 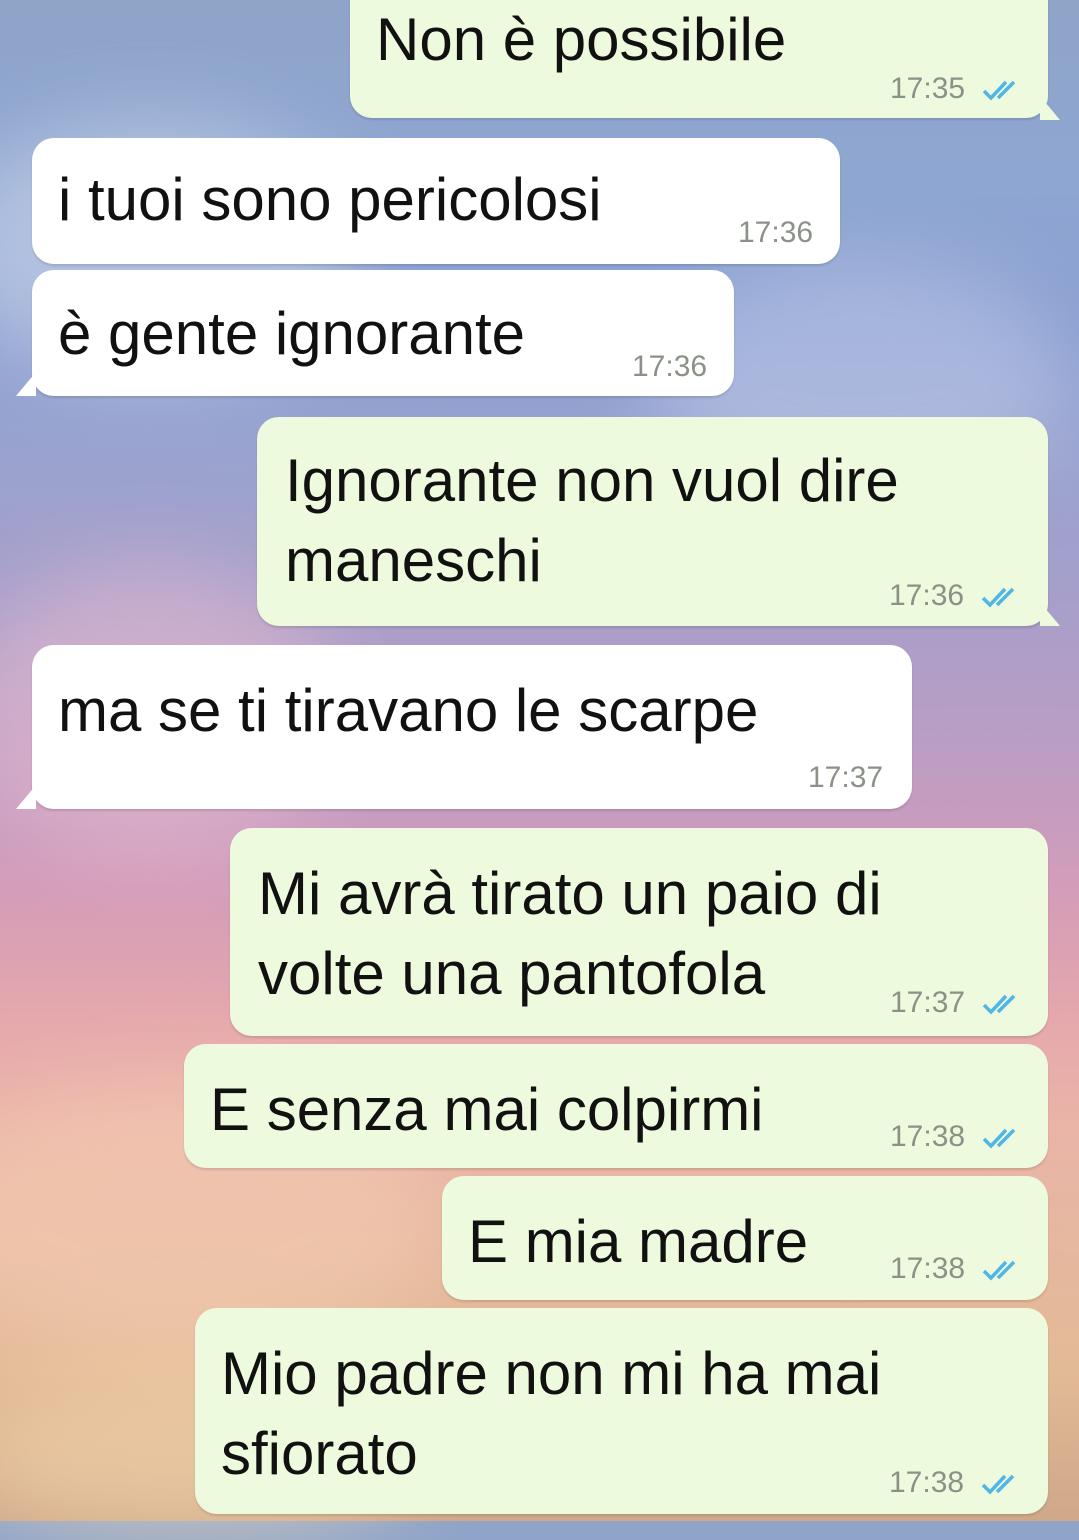 I want to click on message-bubble-incoming: è gente ignorante 17:36, so click(x=383, y=333).